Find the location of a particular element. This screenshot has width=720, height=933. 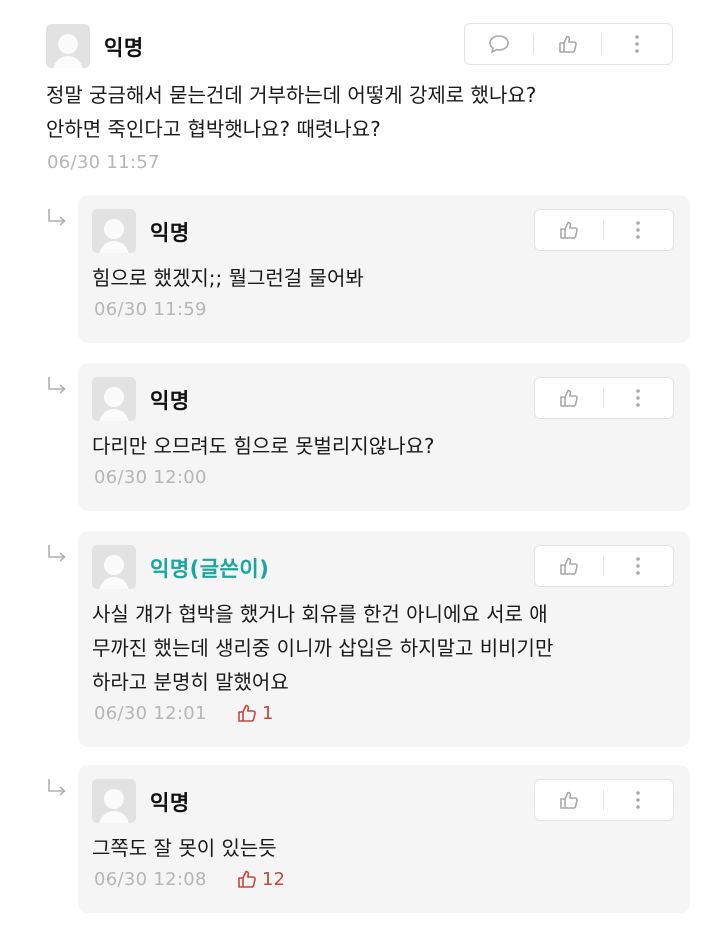

comment-author: 익명 is located at coordinates (124, 48).